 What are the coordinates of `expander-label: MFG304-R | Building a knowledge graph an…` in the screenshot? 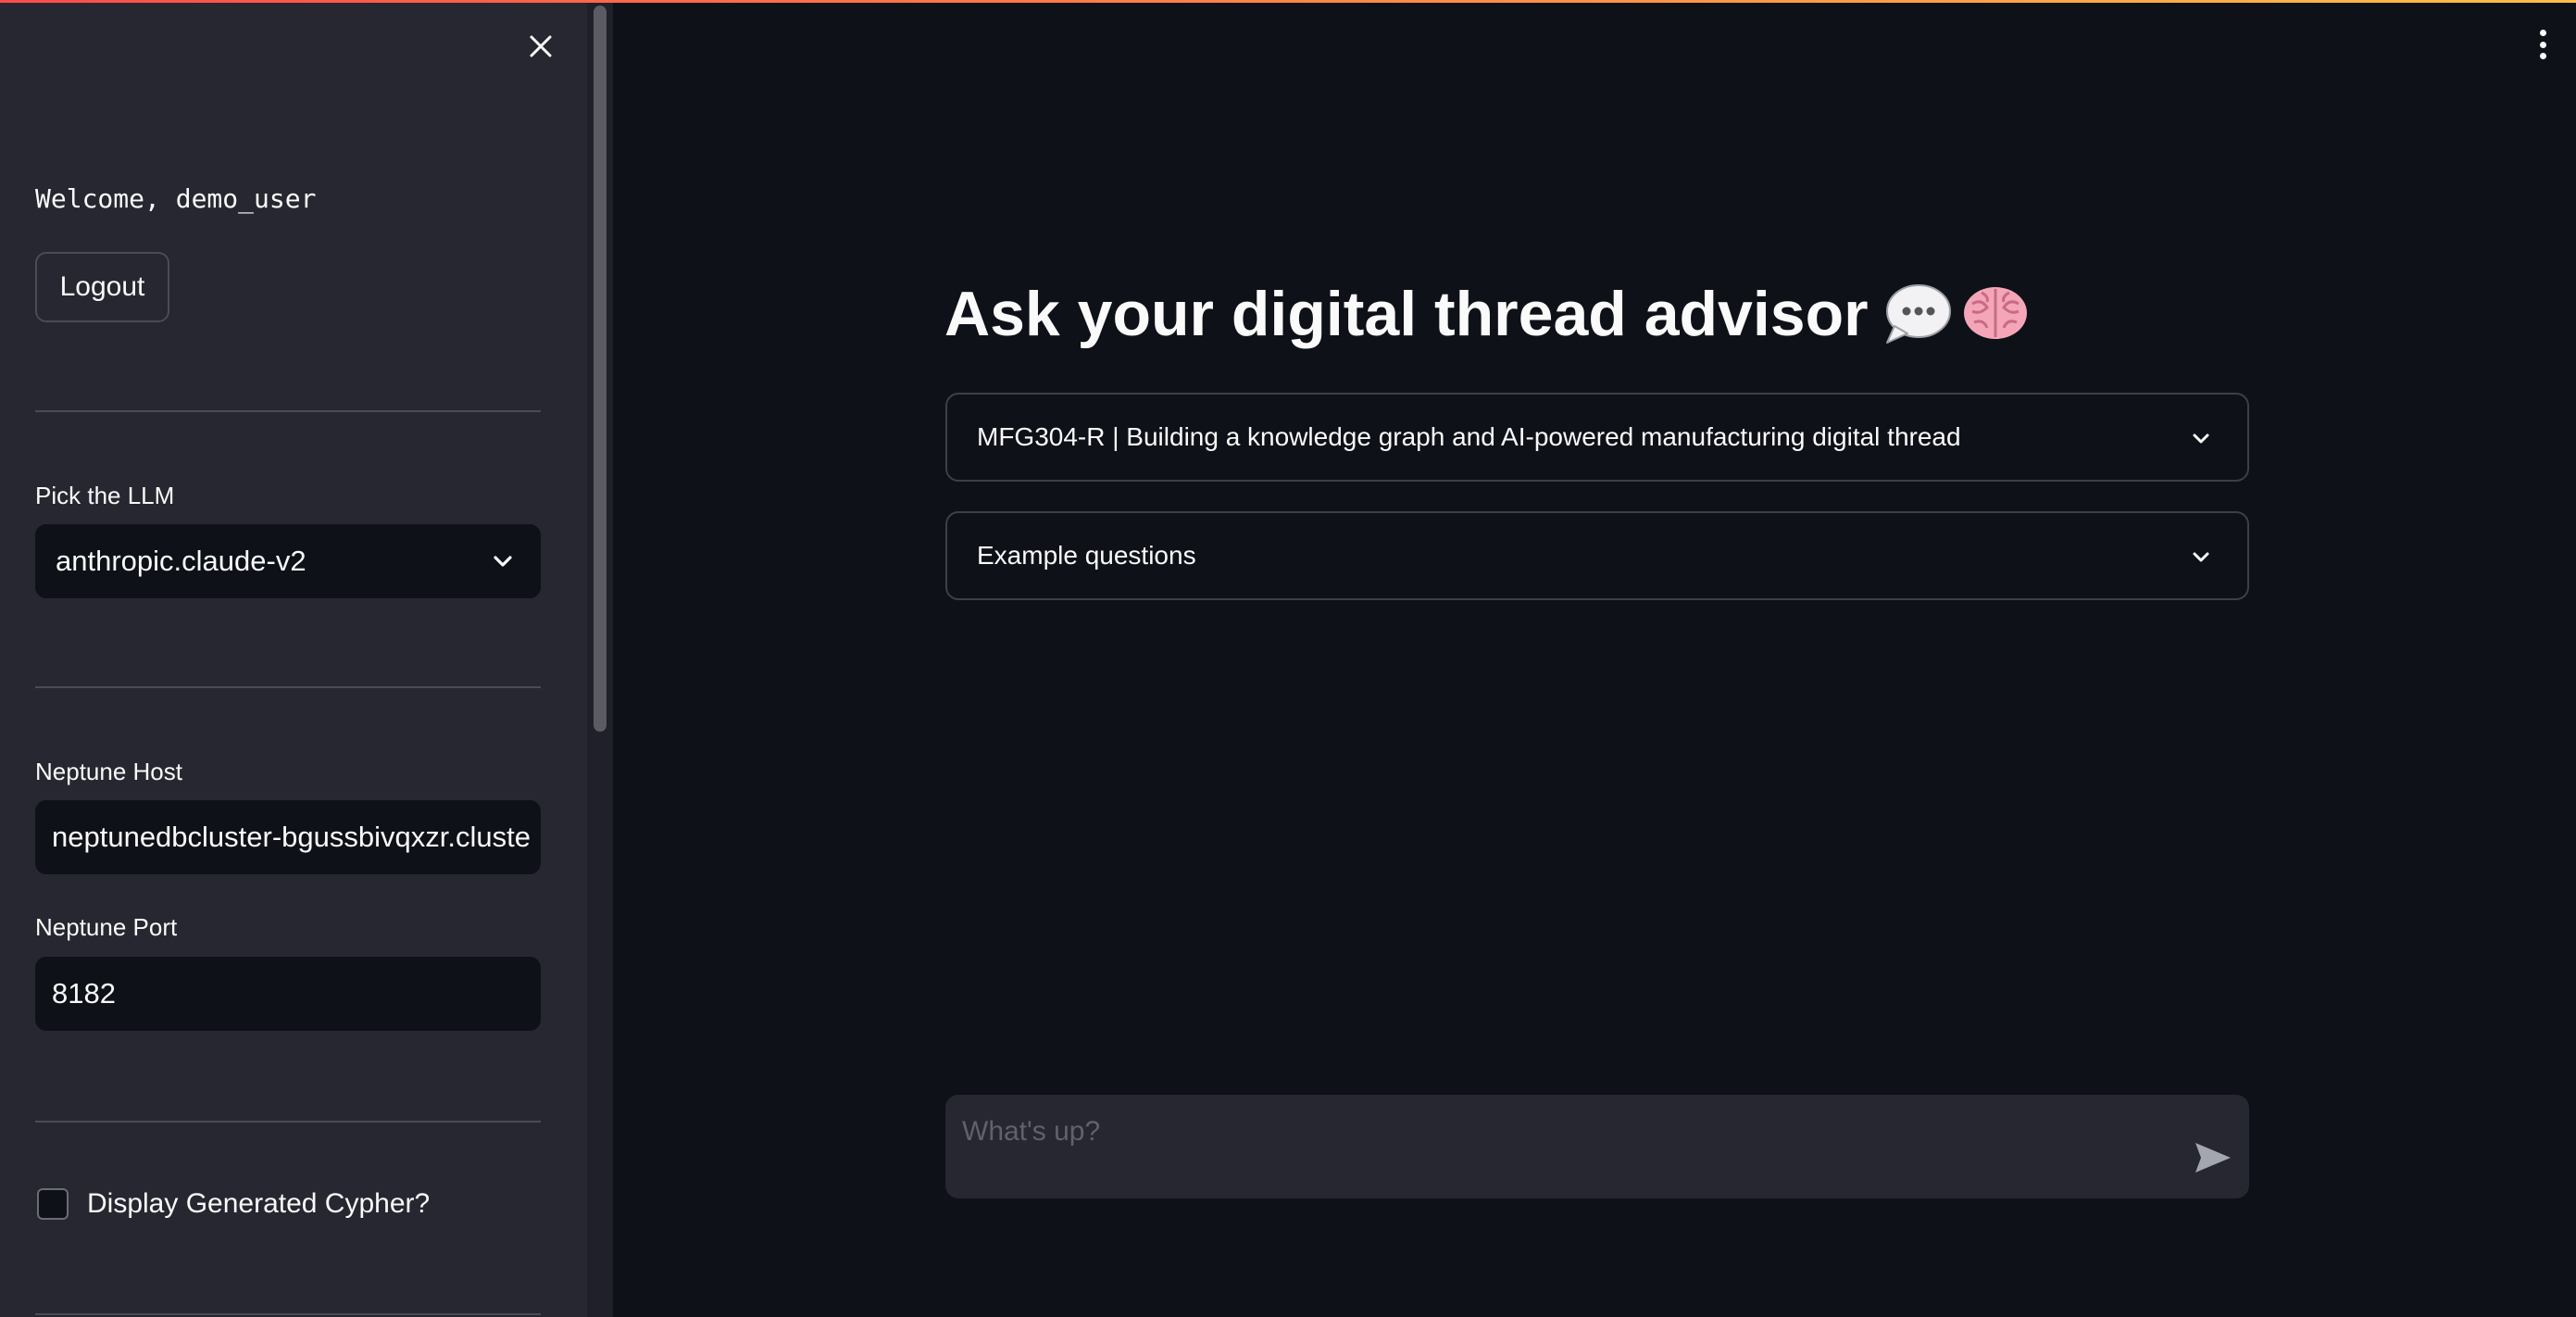 It's located at (1469, 436).